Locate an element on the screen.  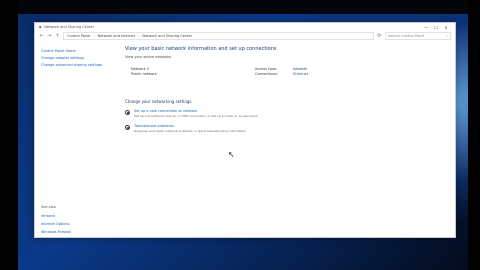
sidebar-item-home: Control Panel Home is located at coordinates (76, 51).